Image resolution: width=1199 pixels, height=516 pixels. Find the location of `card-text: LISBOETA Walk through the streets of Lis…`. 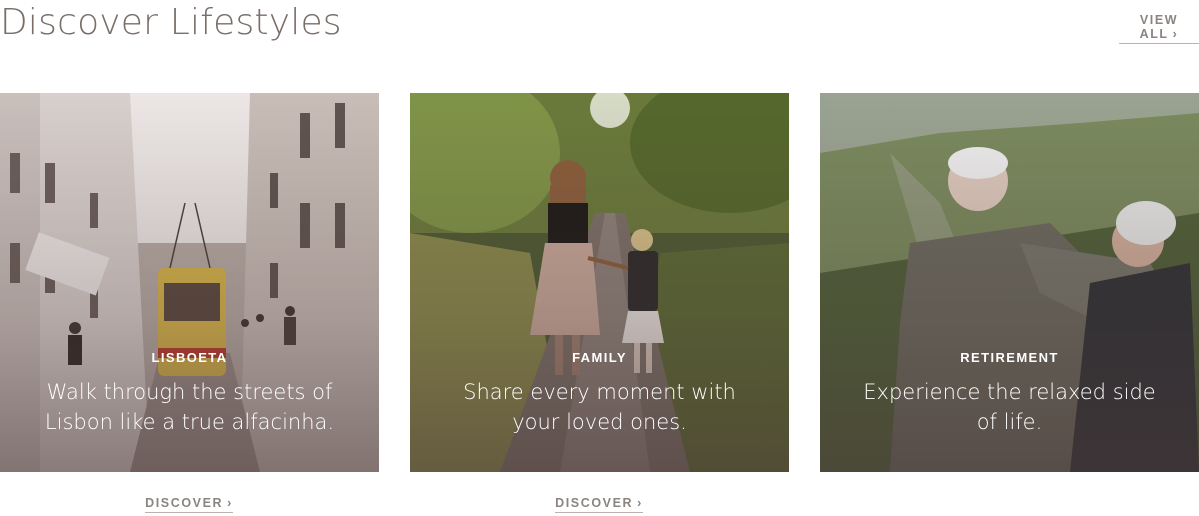

card-text: LISBOETA Walk through the streets of Lis… is located at coordinates (189, 393).